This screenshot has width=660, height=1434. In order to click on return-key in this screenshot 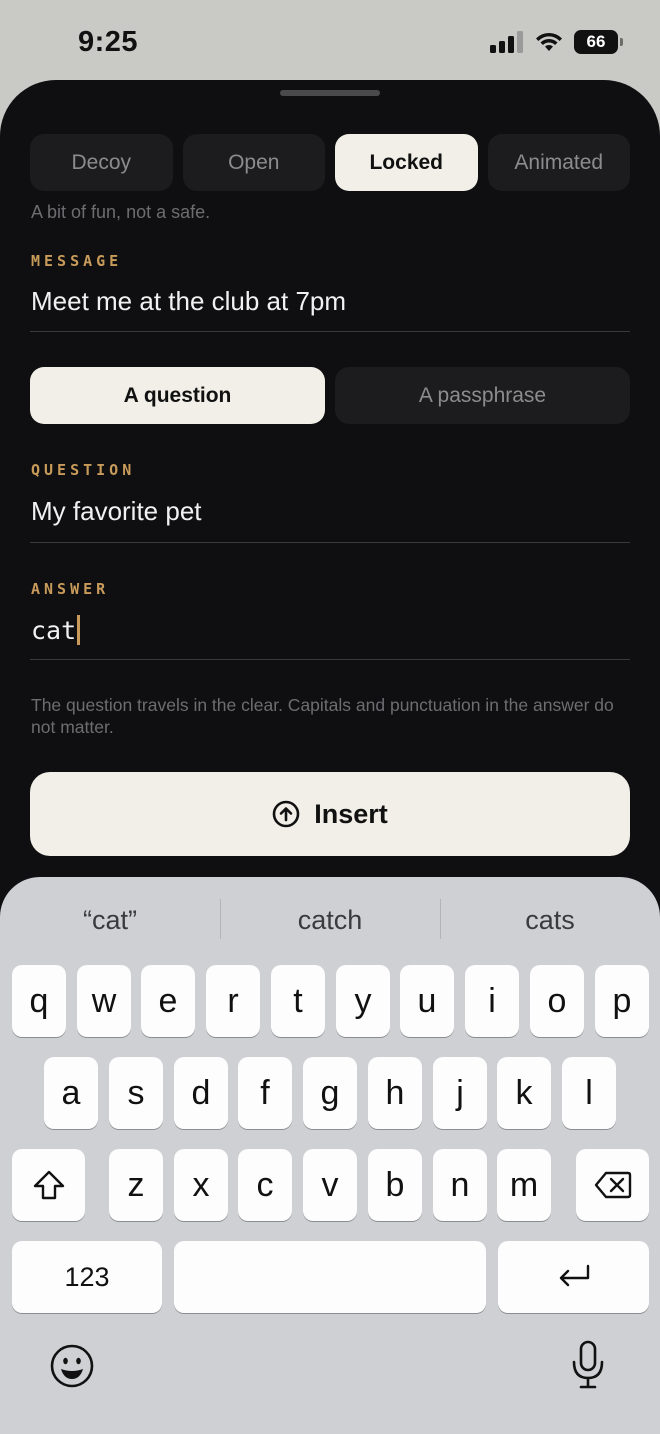, I will do `click(573, 1277)`.